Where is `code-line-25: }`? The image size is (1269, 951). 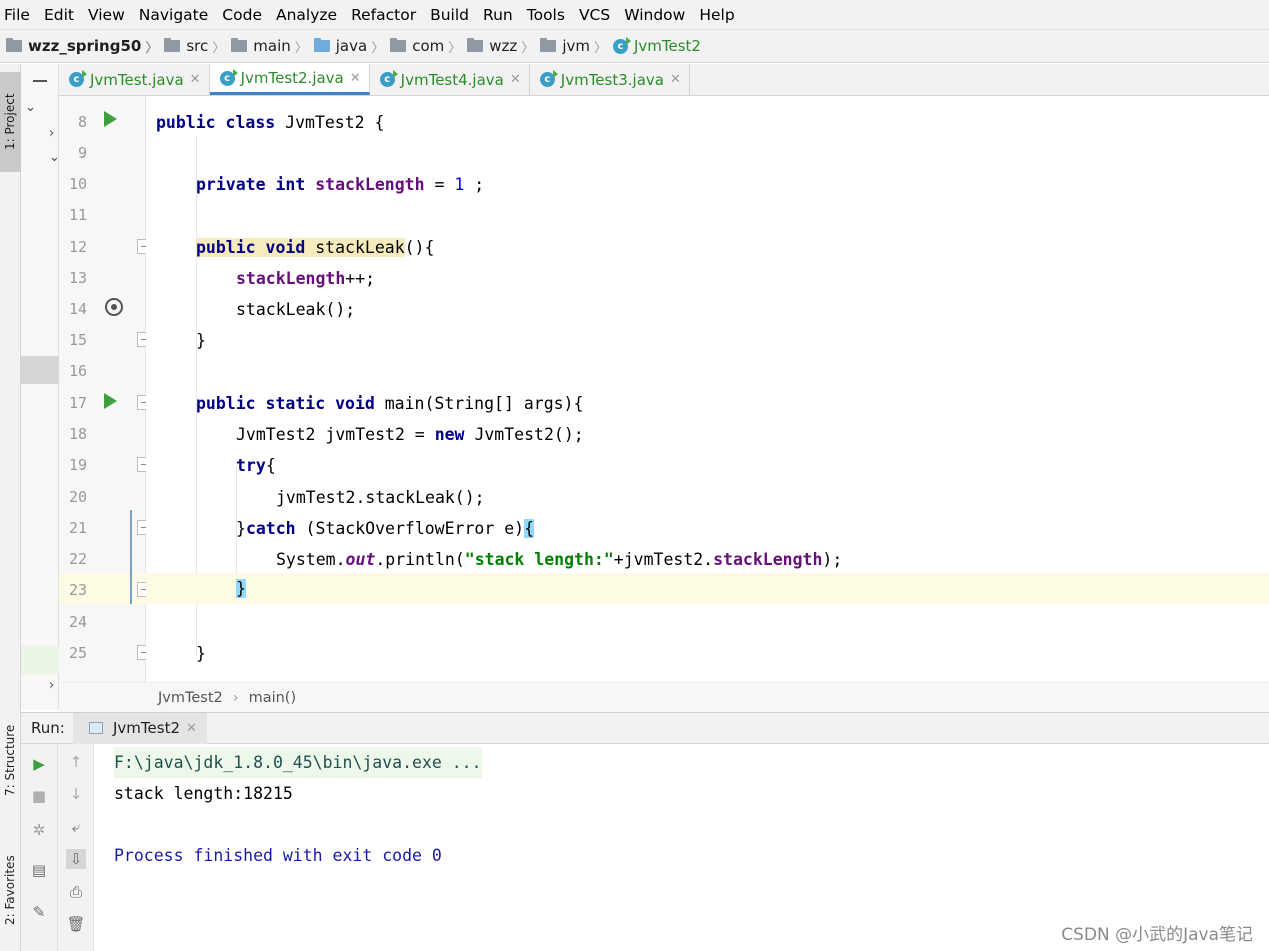
code-line-25: } is located at coordinates (201, 653).